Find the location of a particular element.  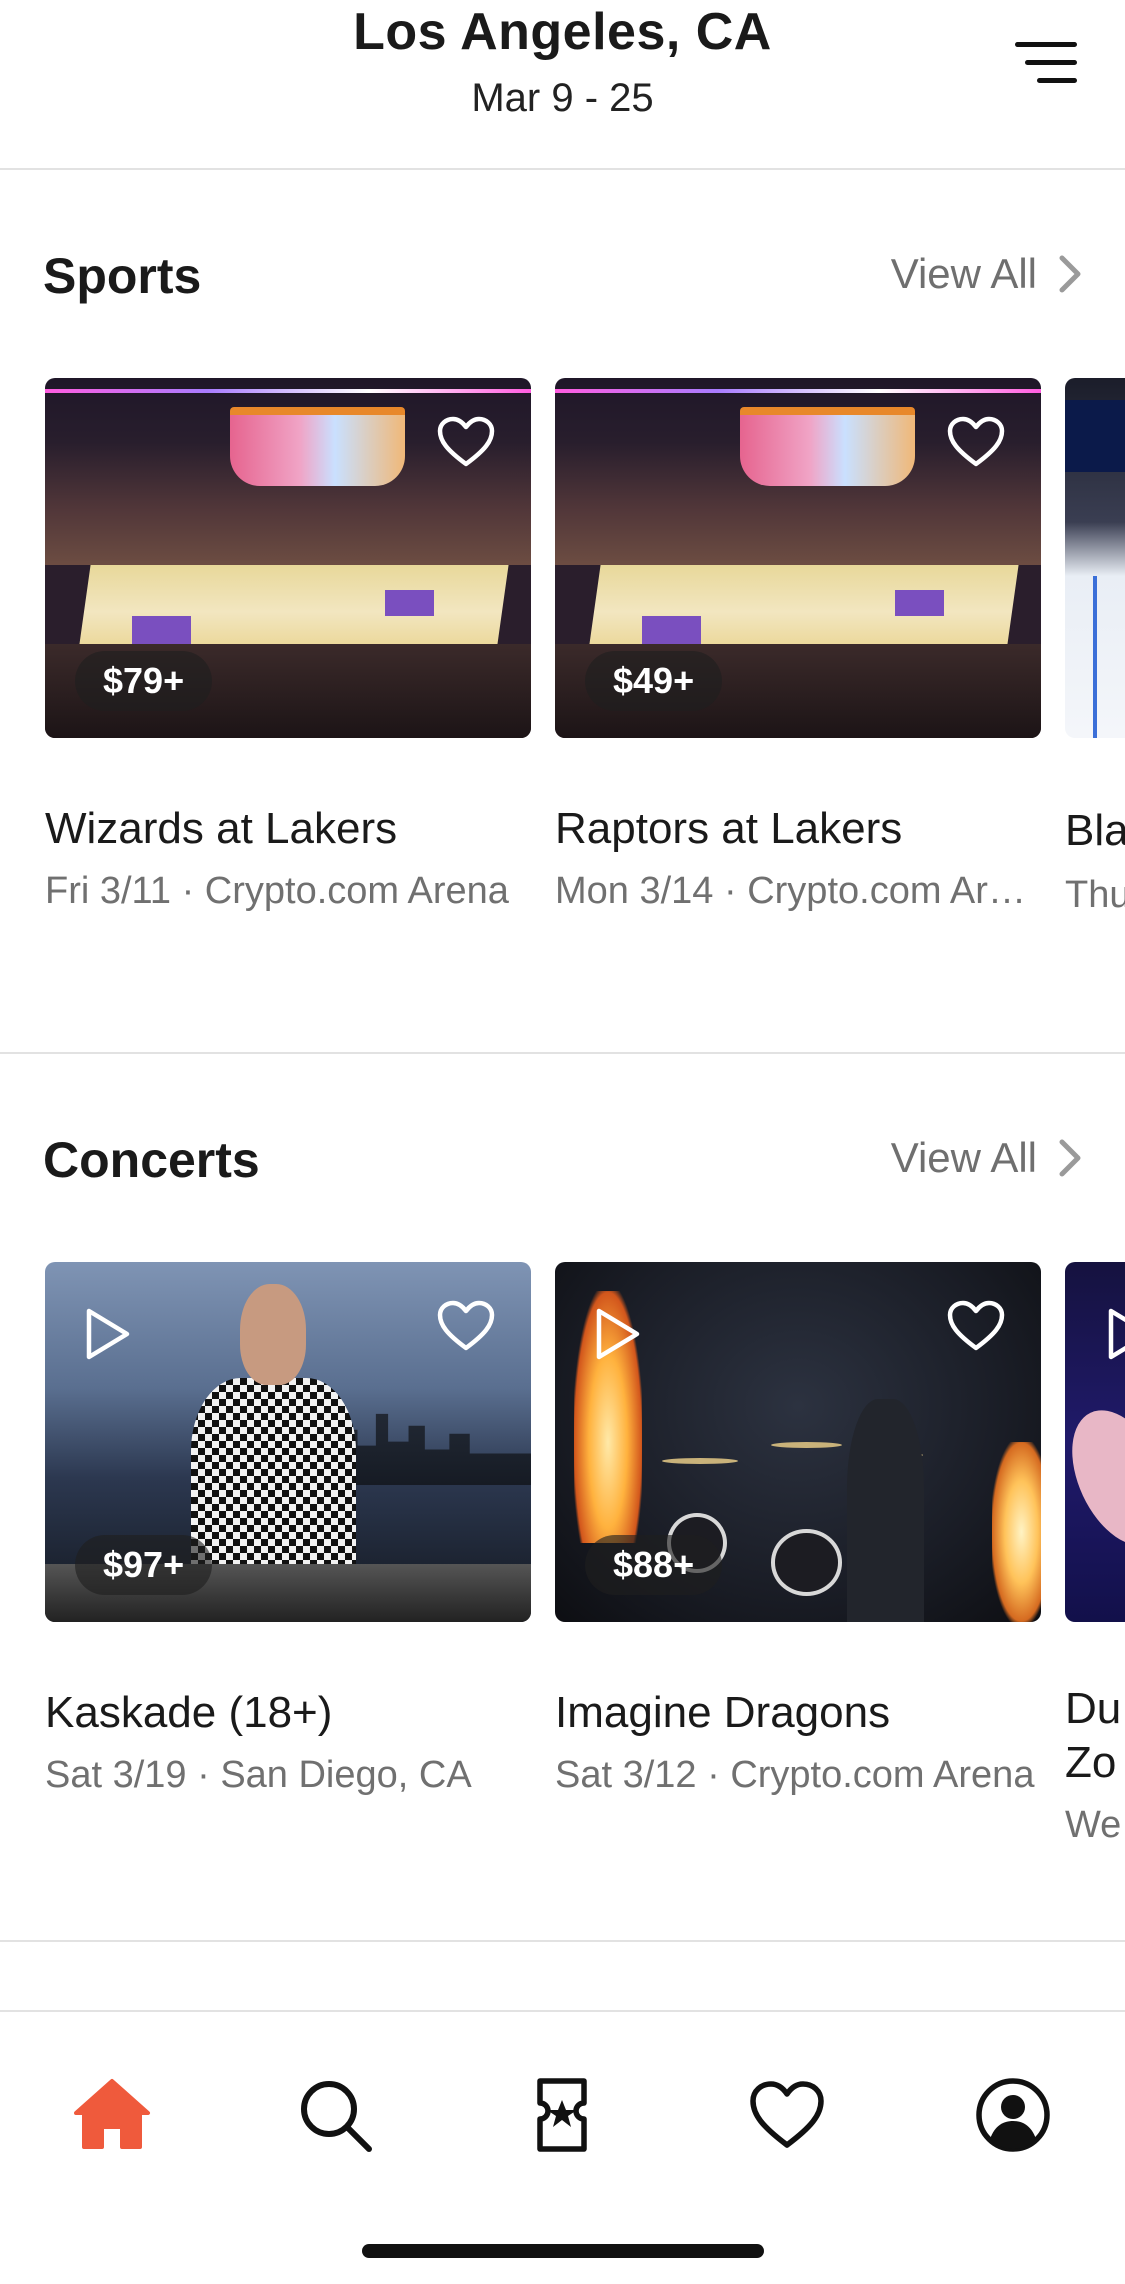

price-badge: $88+ is located at coordinates (654, 1565).